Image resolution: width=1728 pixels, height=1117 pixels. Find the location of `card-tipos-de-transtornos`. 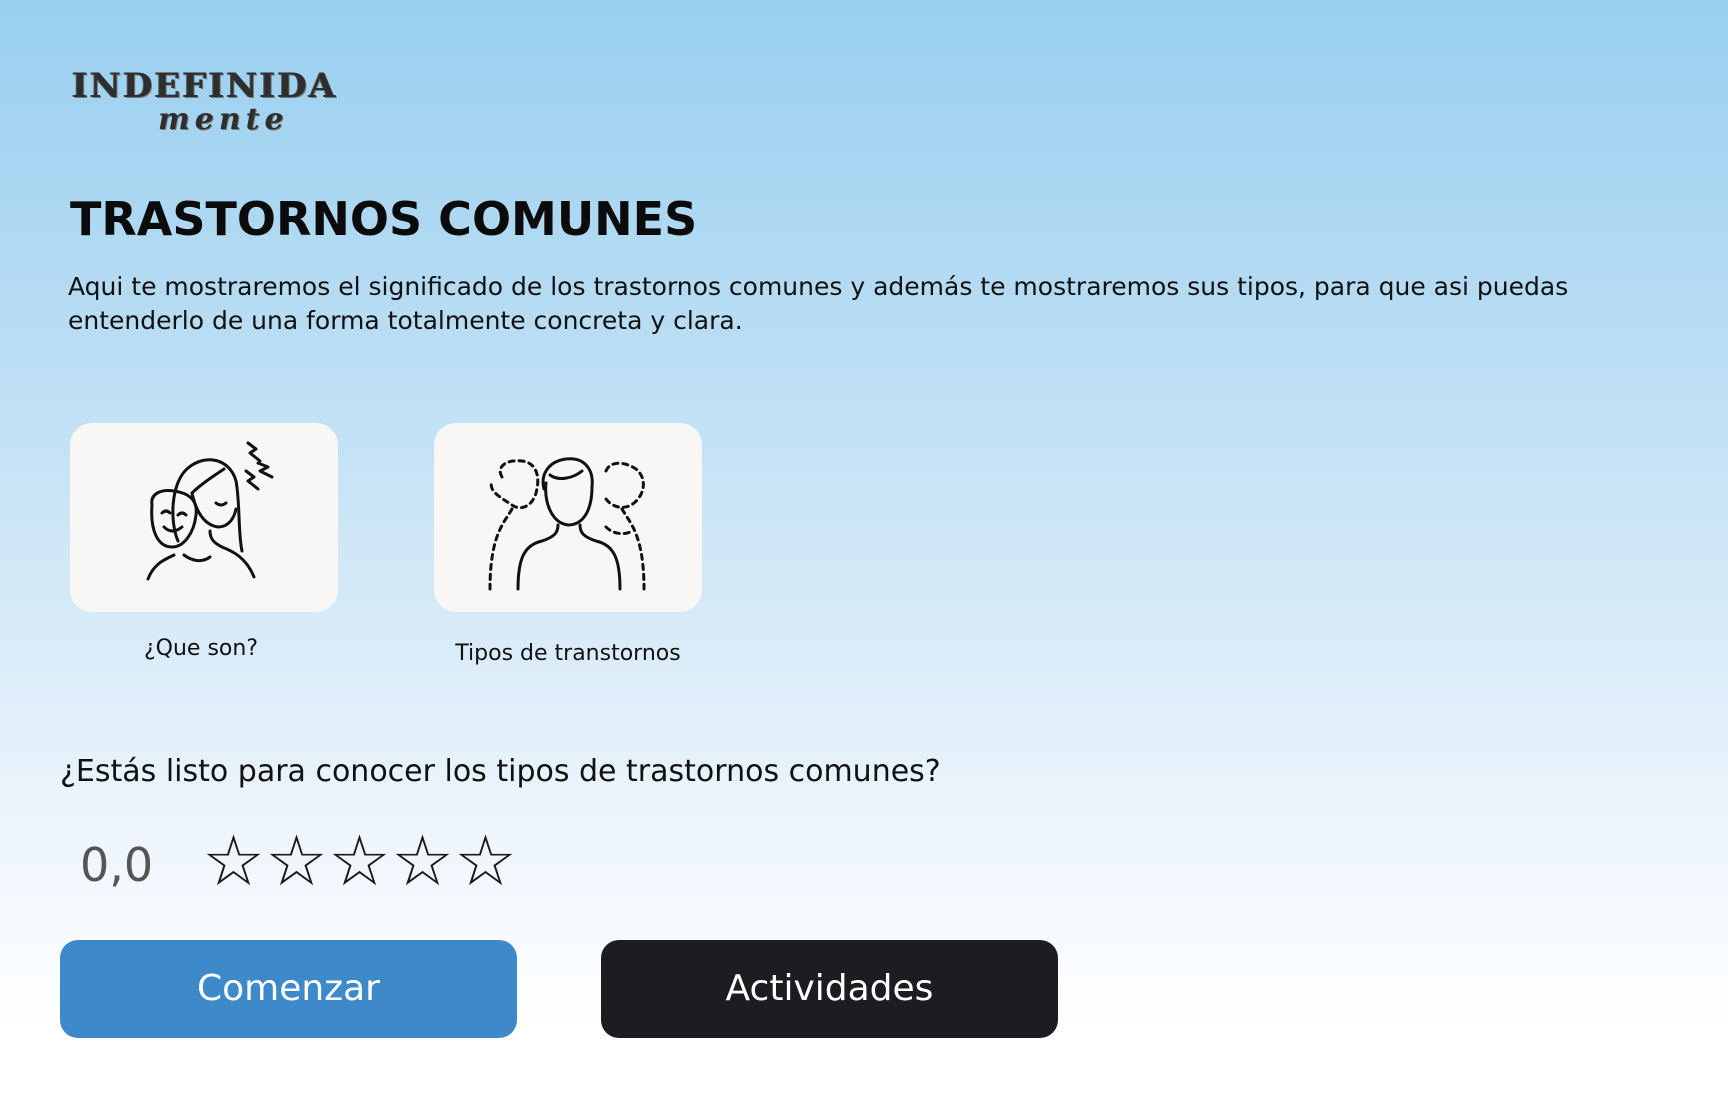

card-tipos-de-transtornos is located at coordinates (568, 517).